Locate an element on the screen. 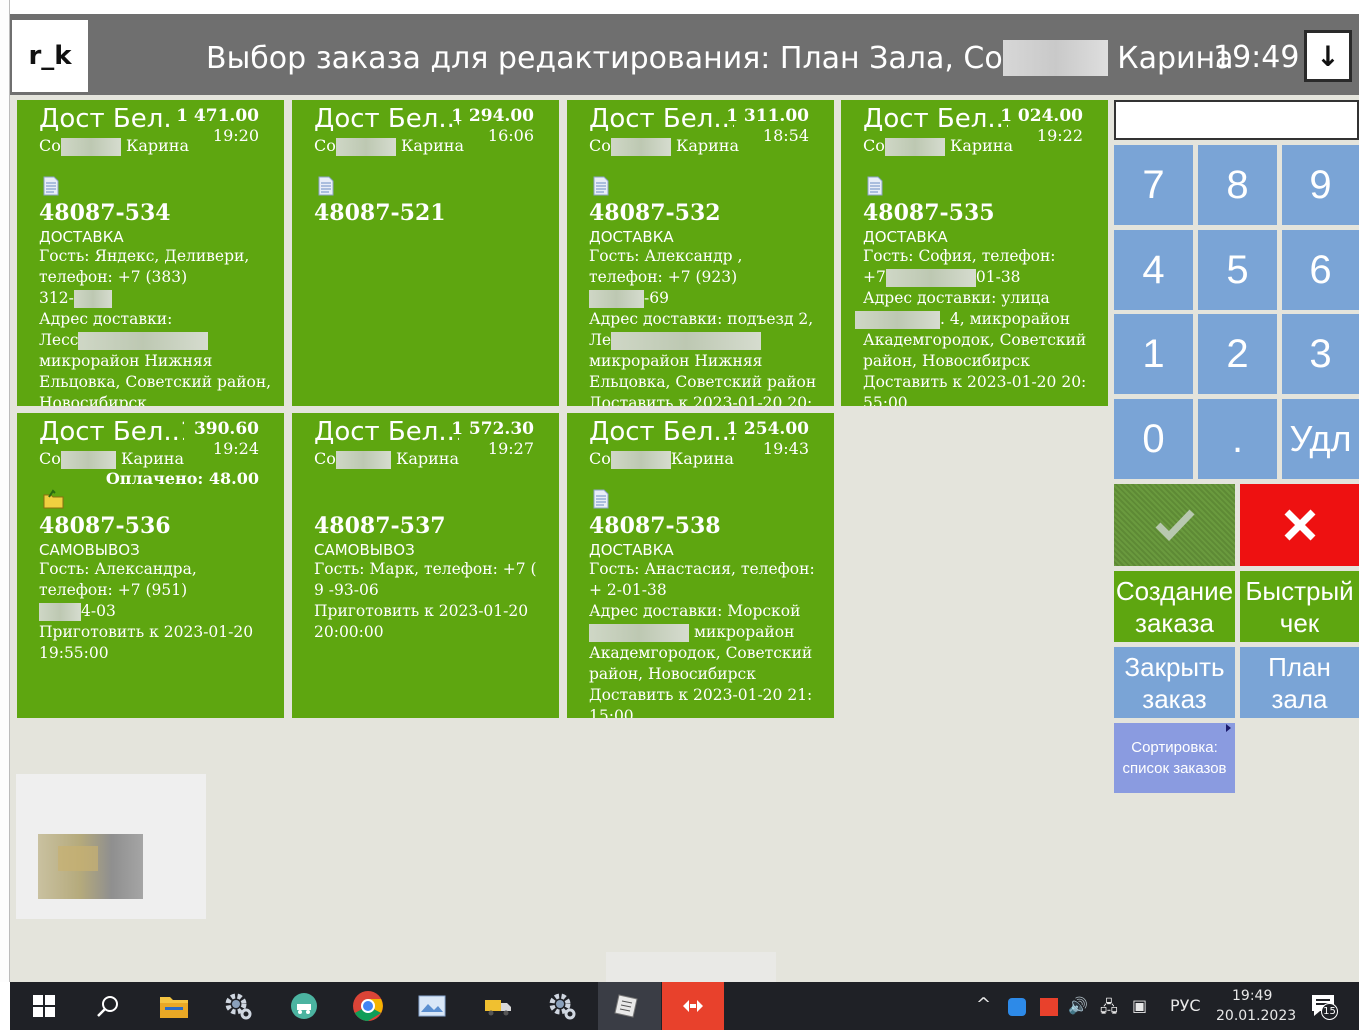  card-amount: 390.60 is located at coordinates (226, 429).